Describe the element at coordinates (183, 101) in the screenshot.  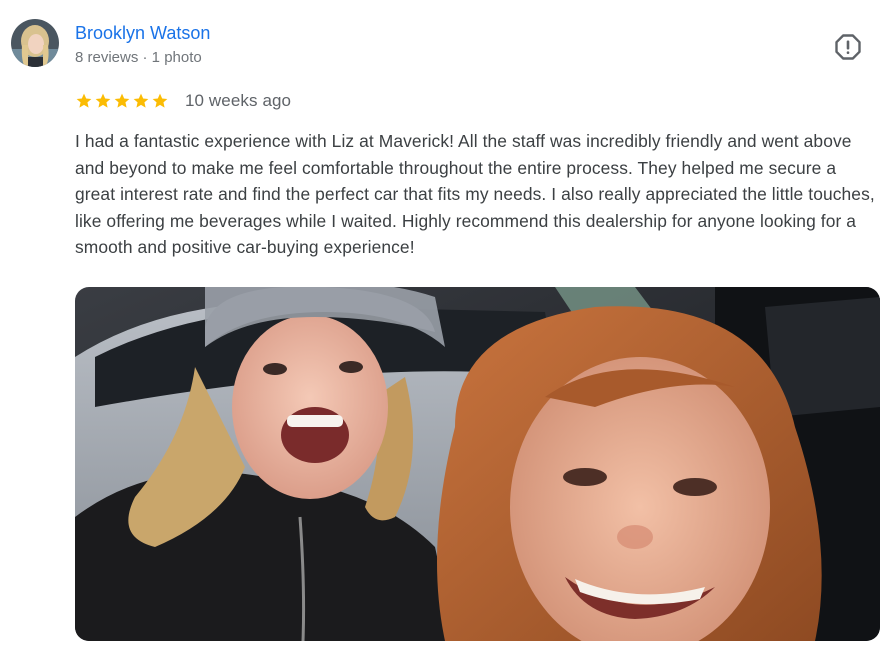
I see `rating-row: 10 weeks ago` at that location.